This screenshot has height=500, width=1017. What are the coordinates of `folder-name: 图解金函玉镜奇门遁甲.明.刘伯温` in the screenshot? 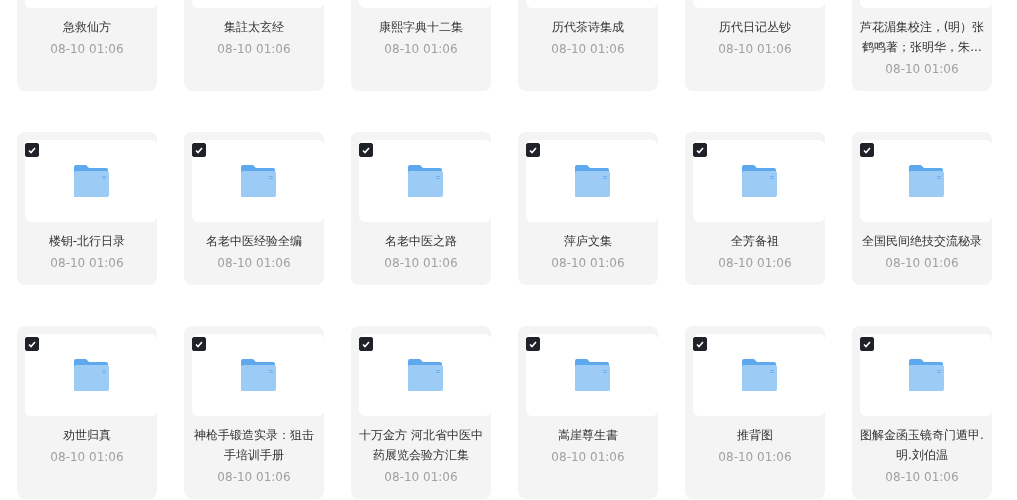 It's located at (922, 445).